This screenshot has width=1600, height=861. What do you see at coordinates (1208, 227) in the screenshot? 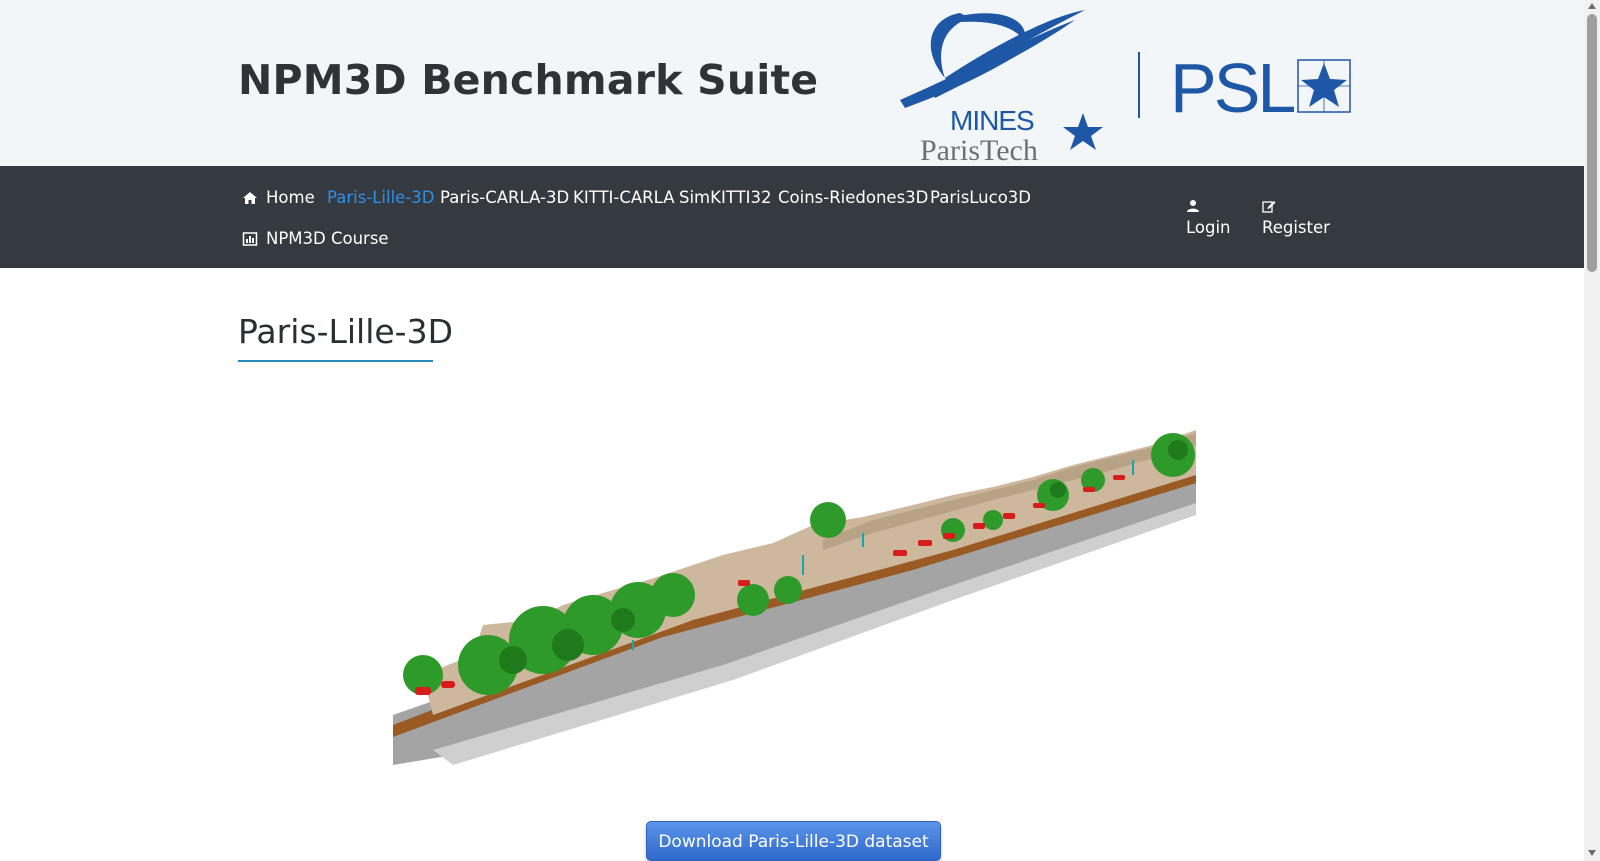
I see `nav-login-label: Login` at bounding box center [1208, 227].